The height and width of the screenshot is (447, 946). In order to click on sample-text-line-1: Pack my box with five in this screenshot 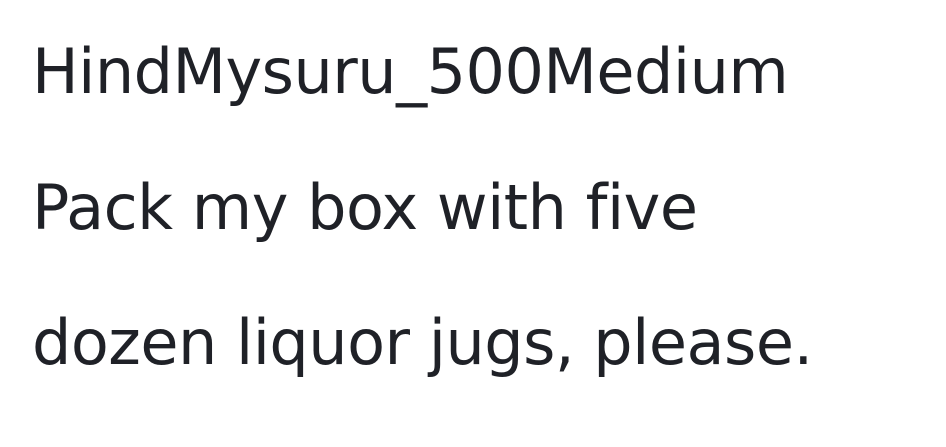, I will do `click(365, 207)`.